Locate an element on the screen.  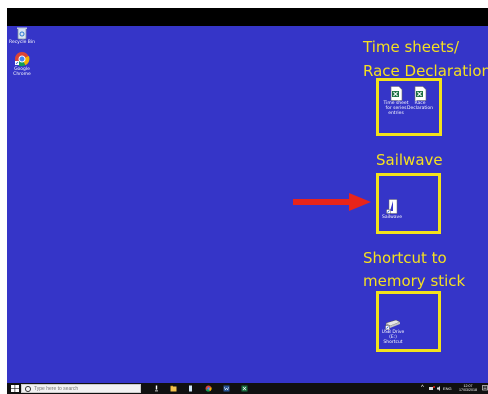
desktop-icon-google-chrome: Google Chrome is located at coordinates (22, 64).